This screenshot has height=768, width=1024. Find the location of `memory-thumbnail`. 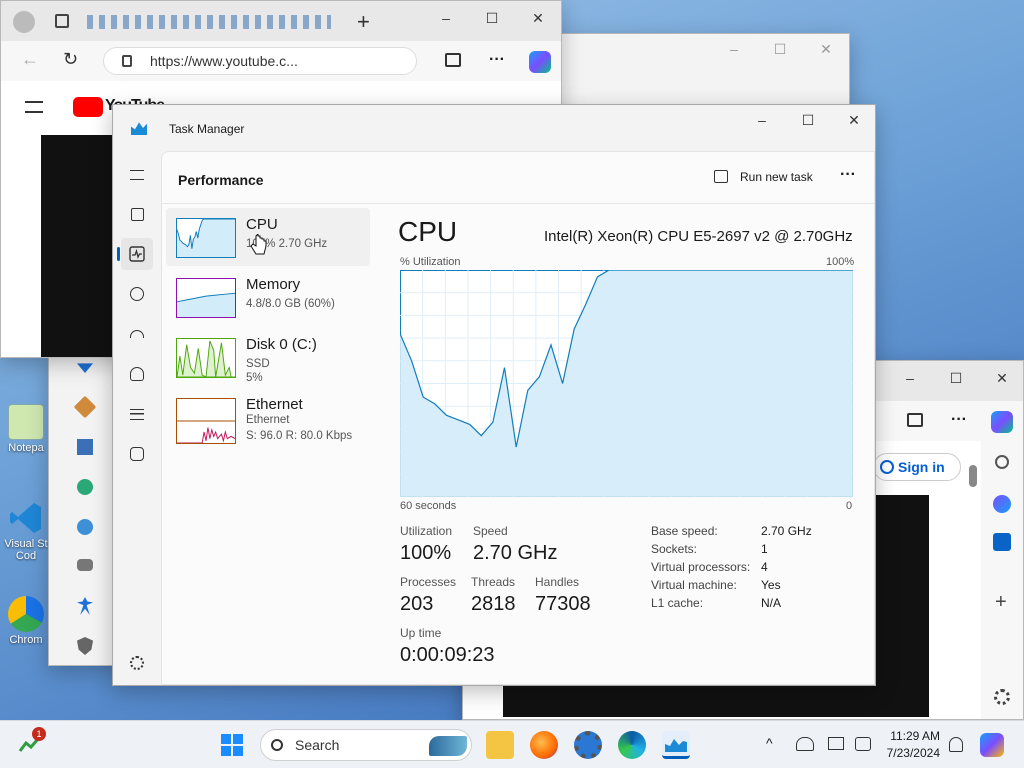

memory-thumbnail is located at coordinates (206, 298).